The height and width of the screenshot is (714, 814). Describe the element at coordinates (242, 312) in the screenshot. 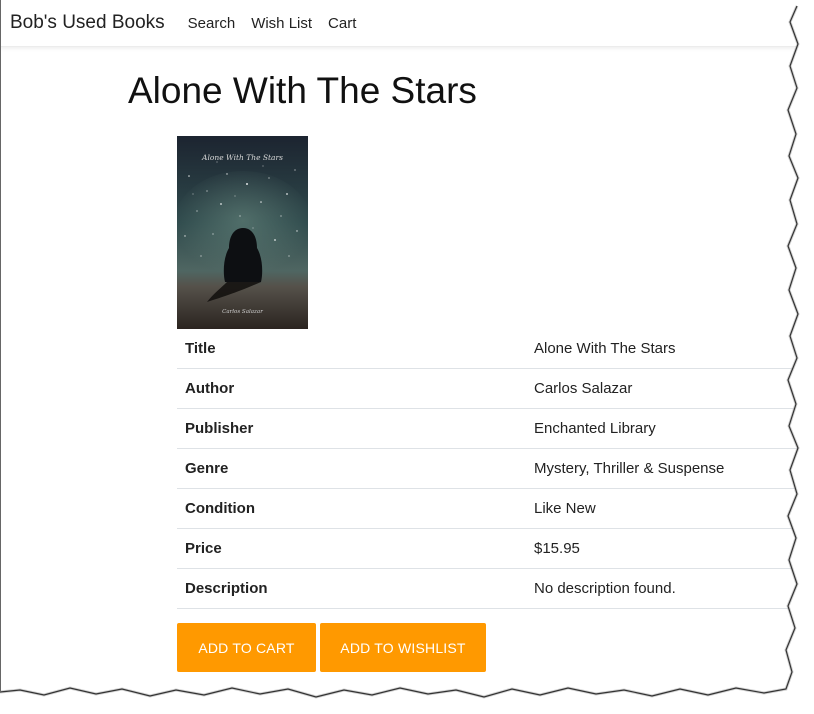

I see `cover-author-text: Carlos Salazar` at that location.